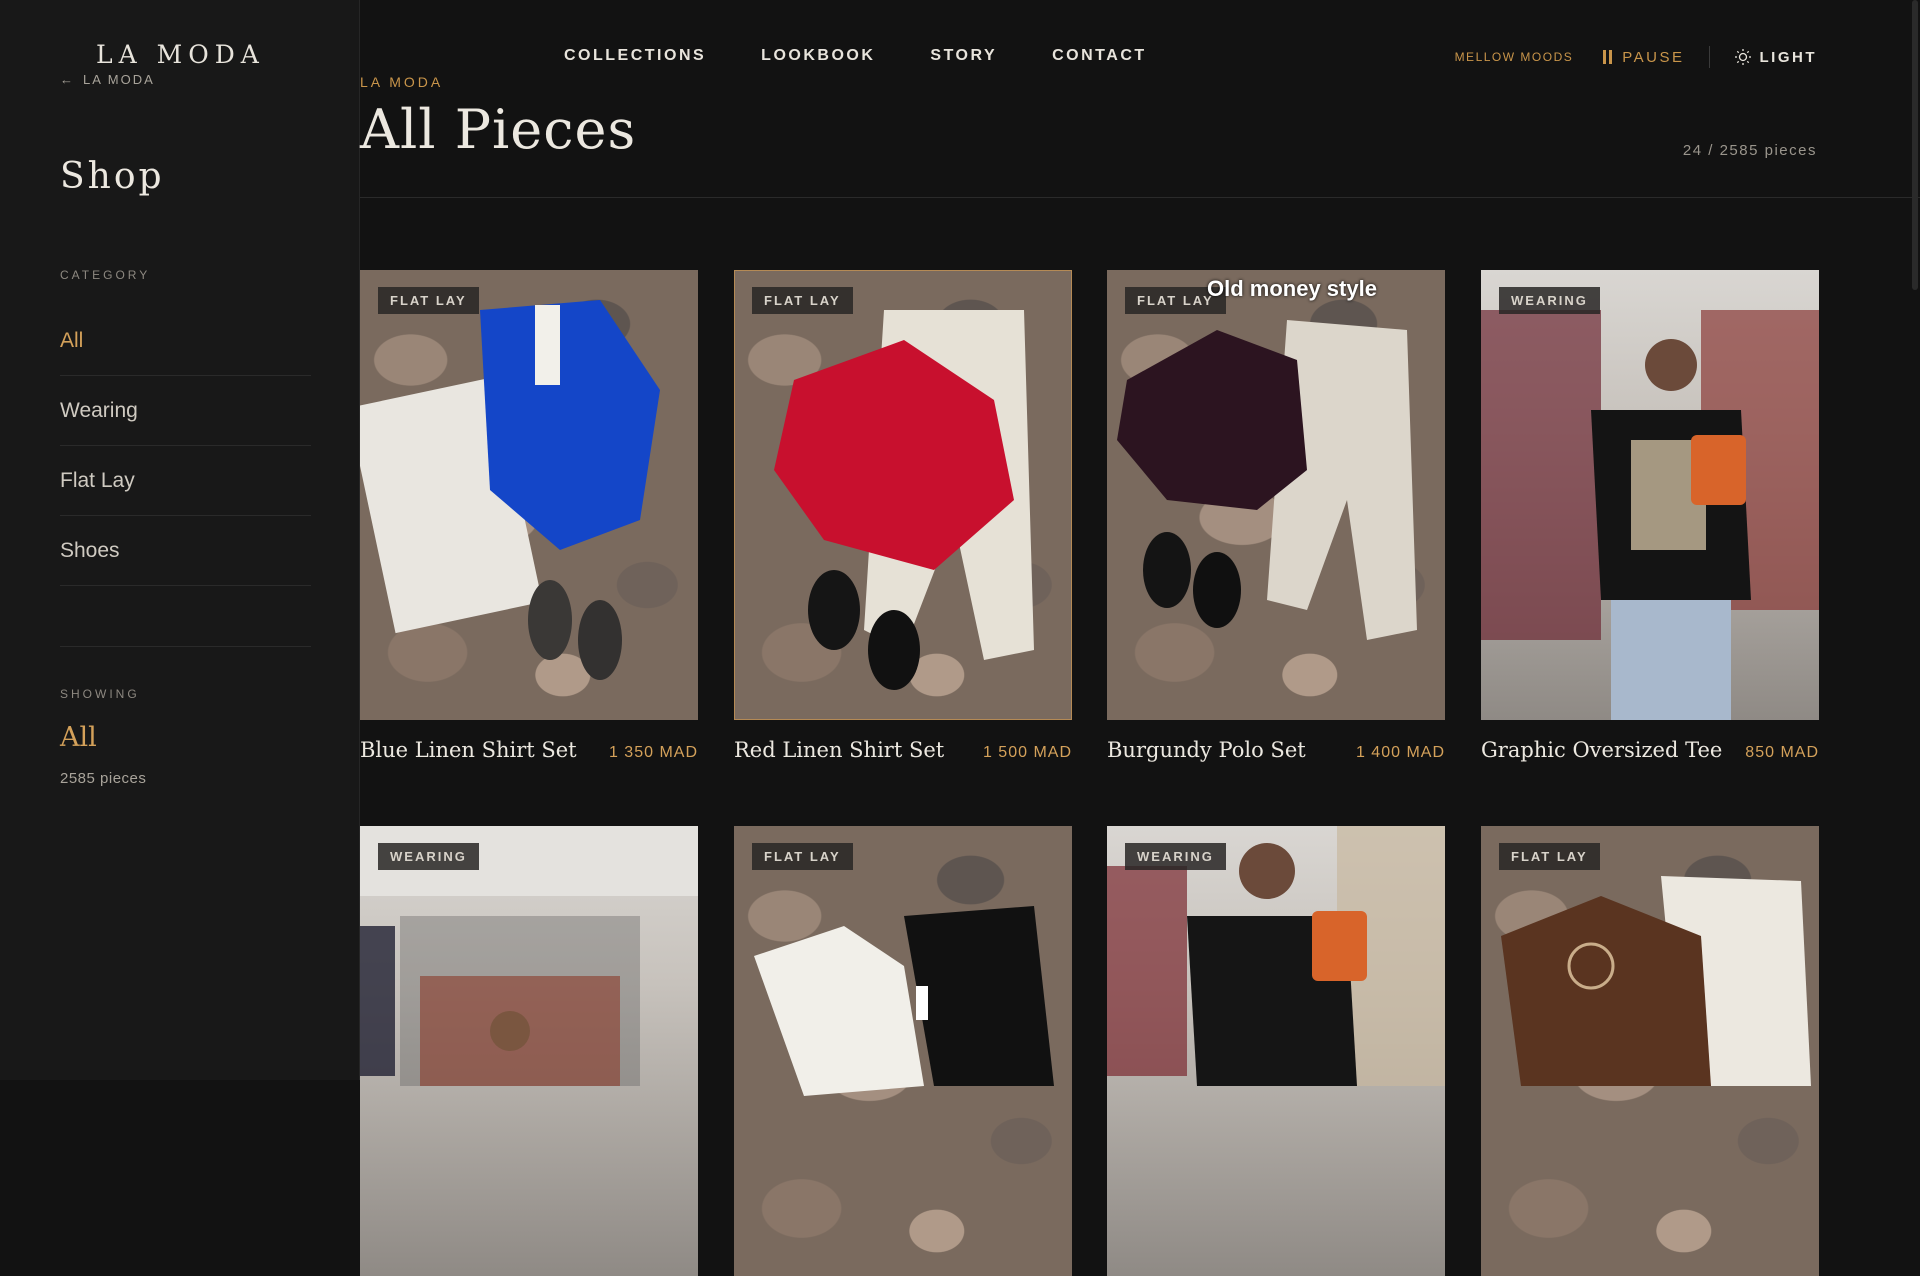 The width and height of the screenshot is (1920, 1276). Describe the element at coordinates (1749, 150) in the screenshot. I see `results-count: 24 / 2585 pieces` at that location.